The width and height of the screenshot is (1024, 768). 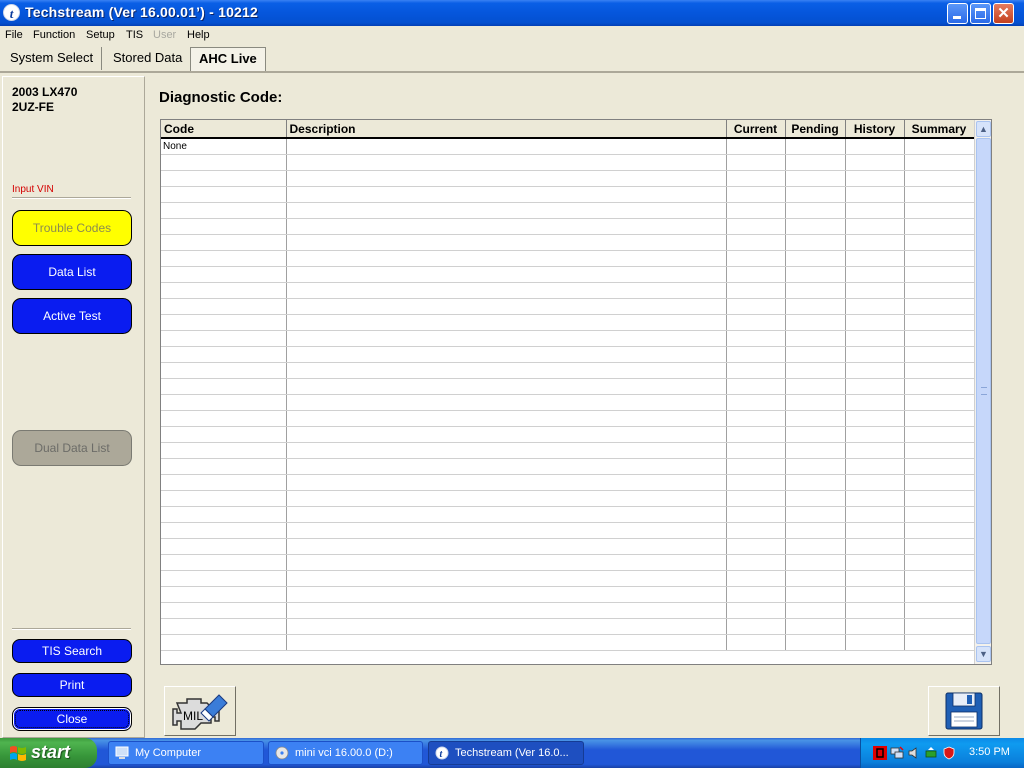 What do you see at coordinates (72, 228) in the screenshot?
I see `trouble-codes-button: Trouble Codes` at bounding box center [72, 228].